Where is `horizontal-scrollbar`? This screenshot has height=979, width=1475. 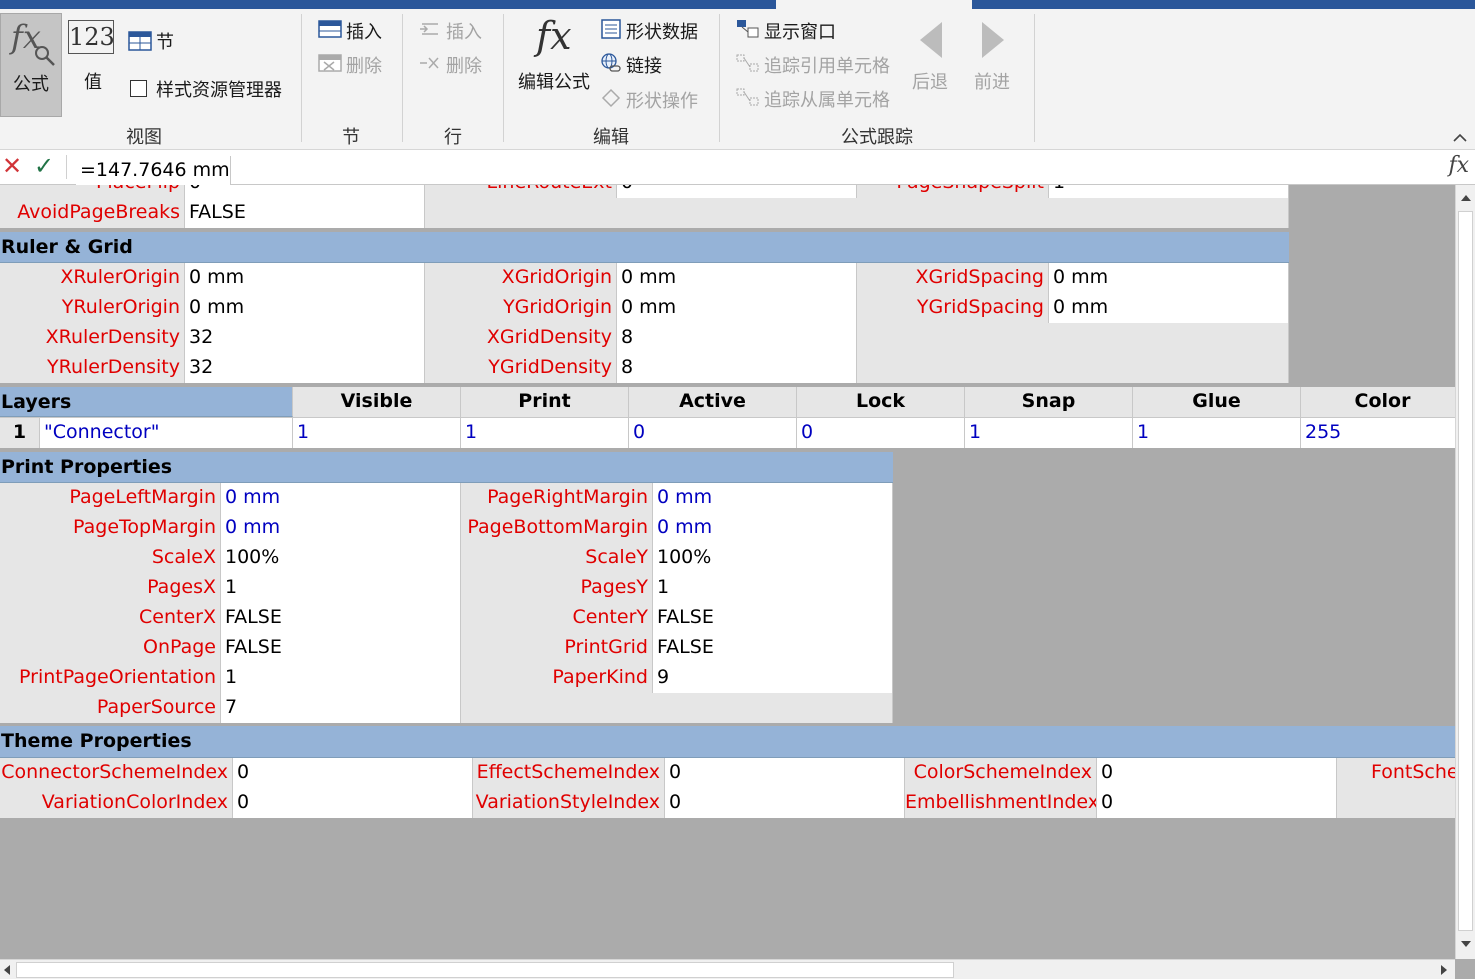 horizontal-scrollbar is located at coordinates (727, 969).